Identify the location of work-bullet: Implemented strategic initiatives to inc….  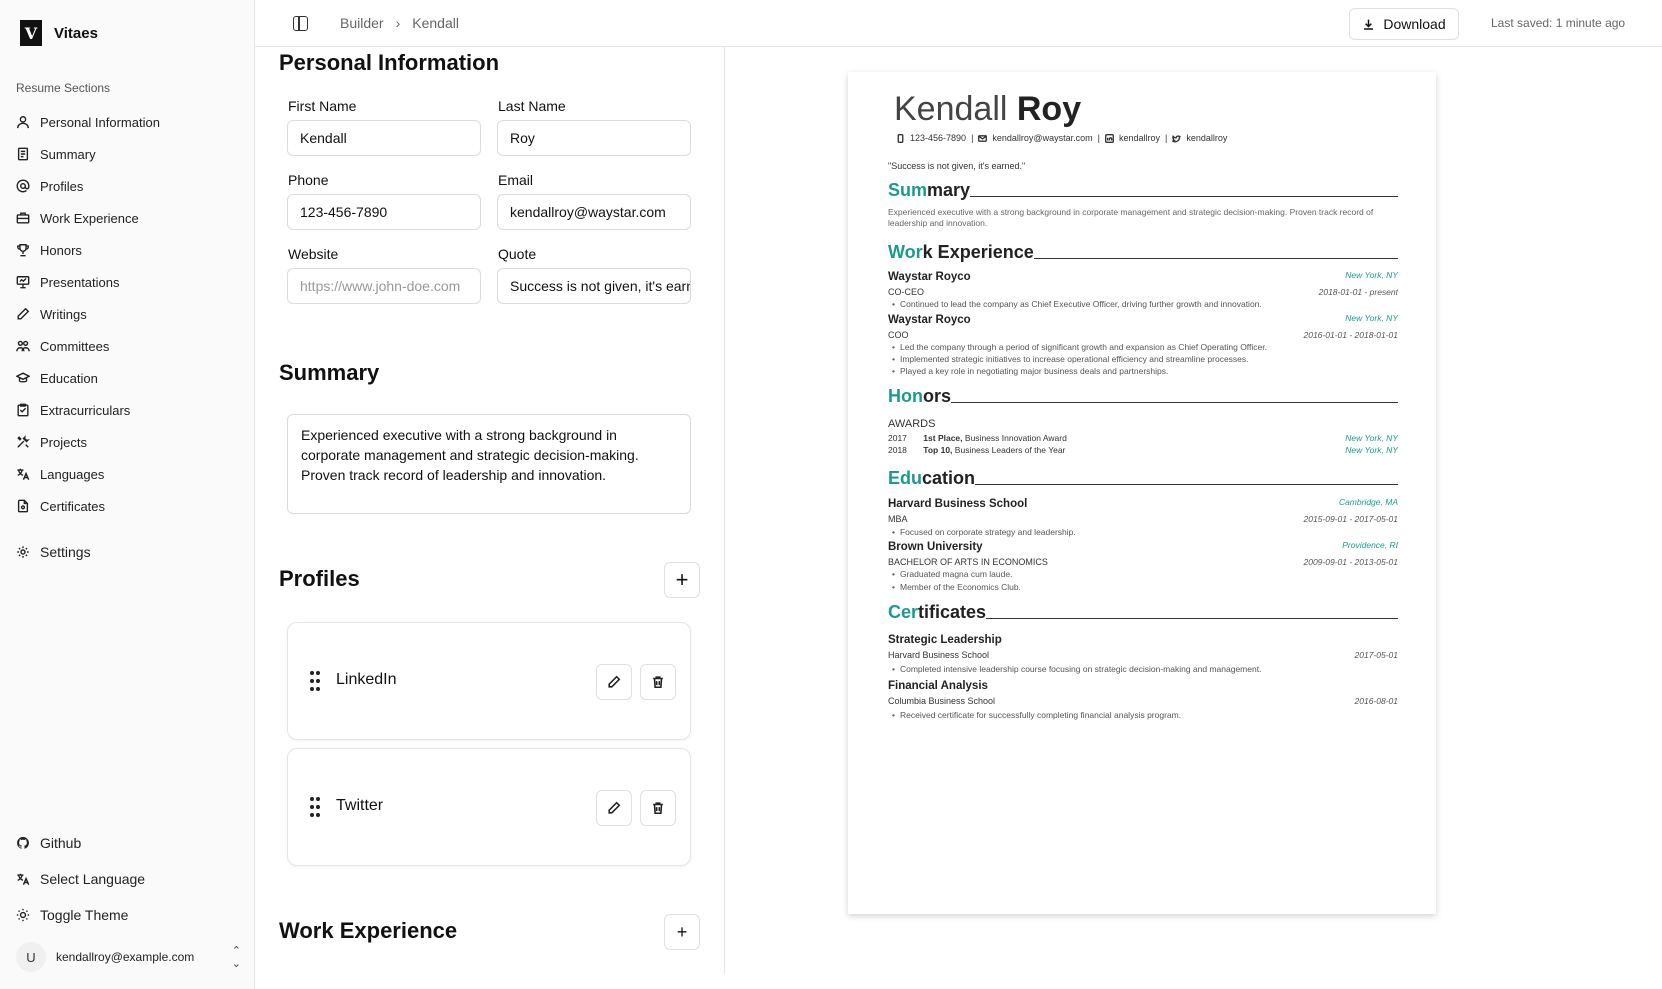
(1070, 359).